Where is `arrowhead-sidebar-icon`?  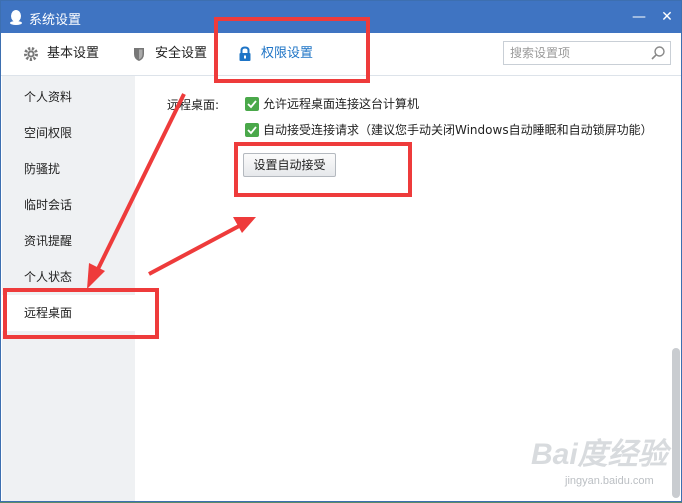
arrowhead-sidebar-icon is located at coordinates (96, 276).